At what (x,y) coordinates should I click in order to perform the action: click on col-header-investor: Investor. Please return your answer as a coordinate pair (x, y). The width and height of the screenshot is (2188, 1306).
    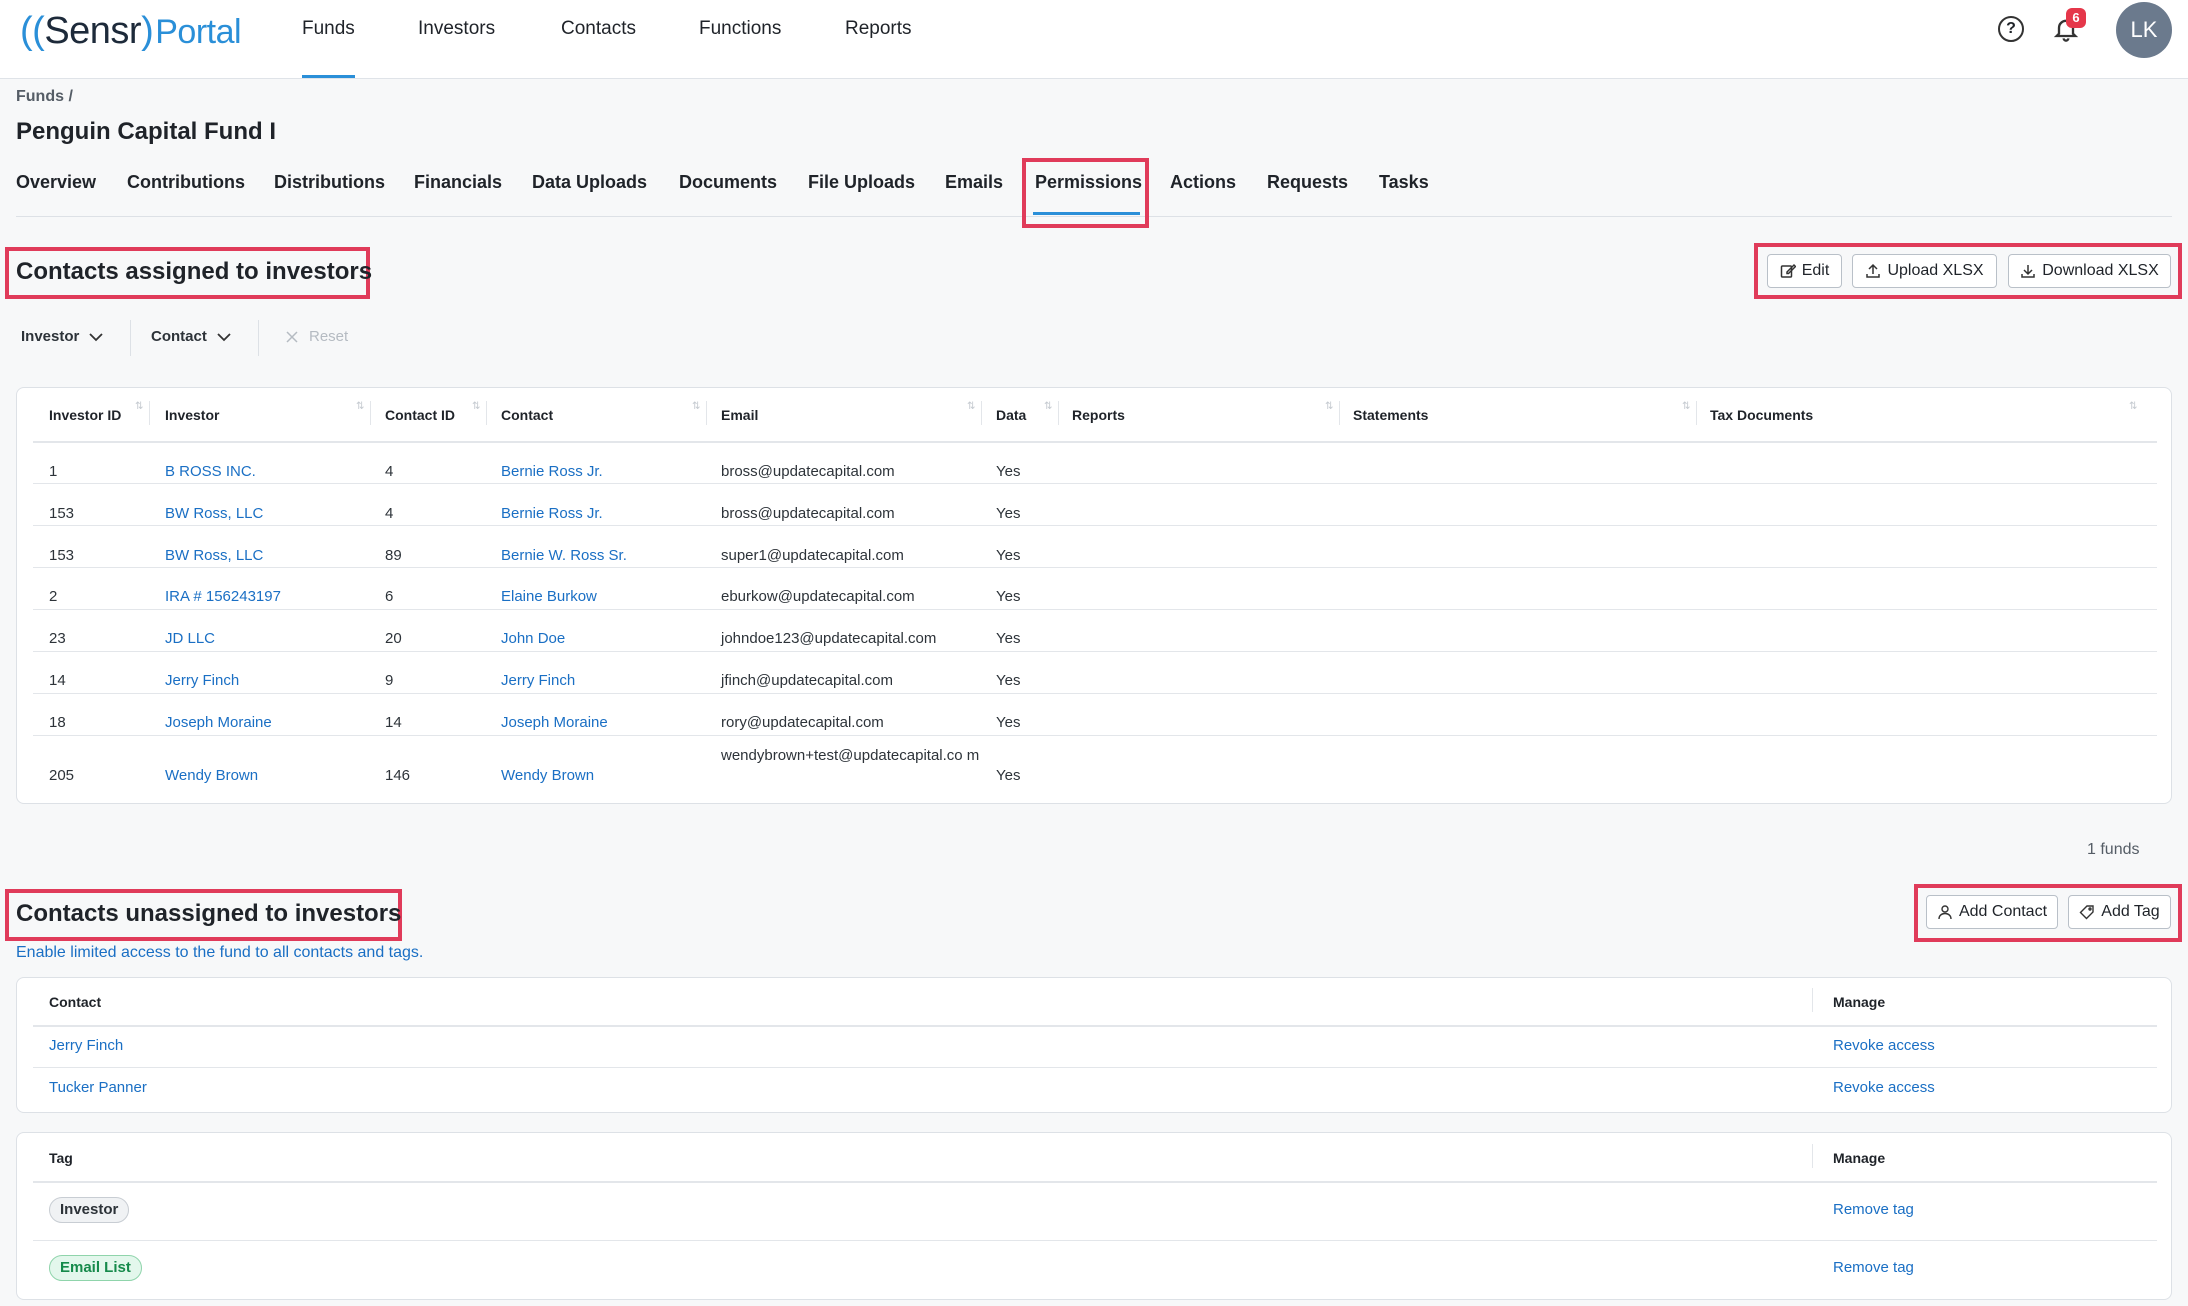
    Looking at the image, I should click on (192, 415).